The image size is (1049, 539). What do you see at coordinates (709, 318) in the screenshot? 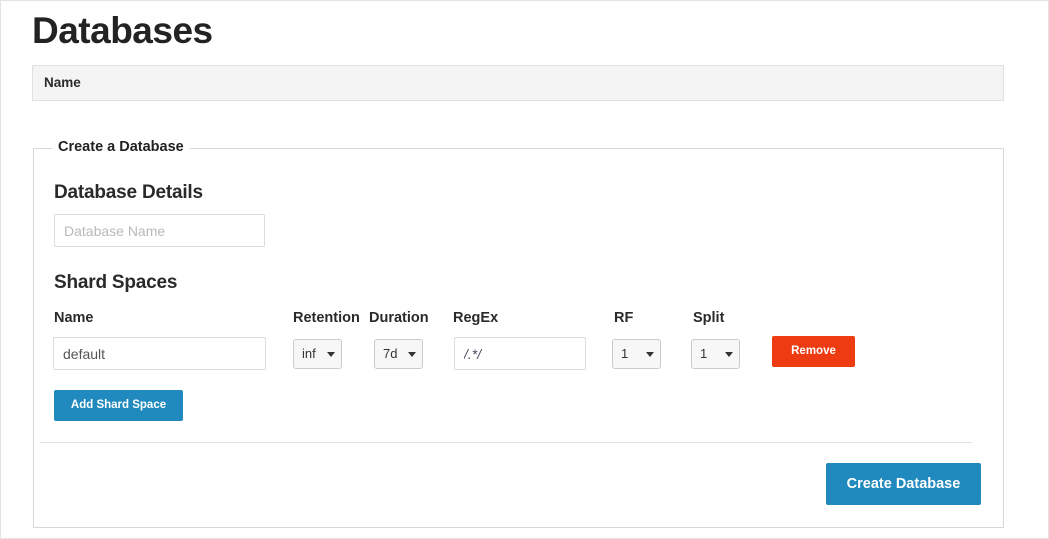
I see `column-label-split: Split` at bounding box center [709, 318].